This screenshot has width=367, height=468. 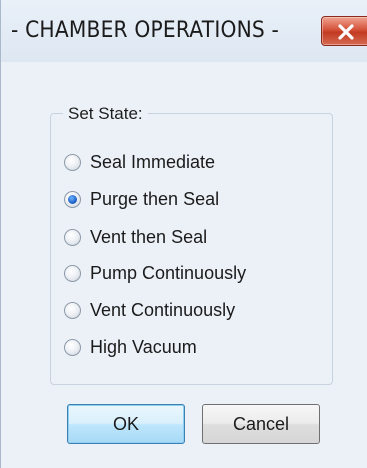 What do you see at coordinates (149, 236) in the screenshot?
I see `radio-label: Vent then Seal` at bounding box center [149, 236].